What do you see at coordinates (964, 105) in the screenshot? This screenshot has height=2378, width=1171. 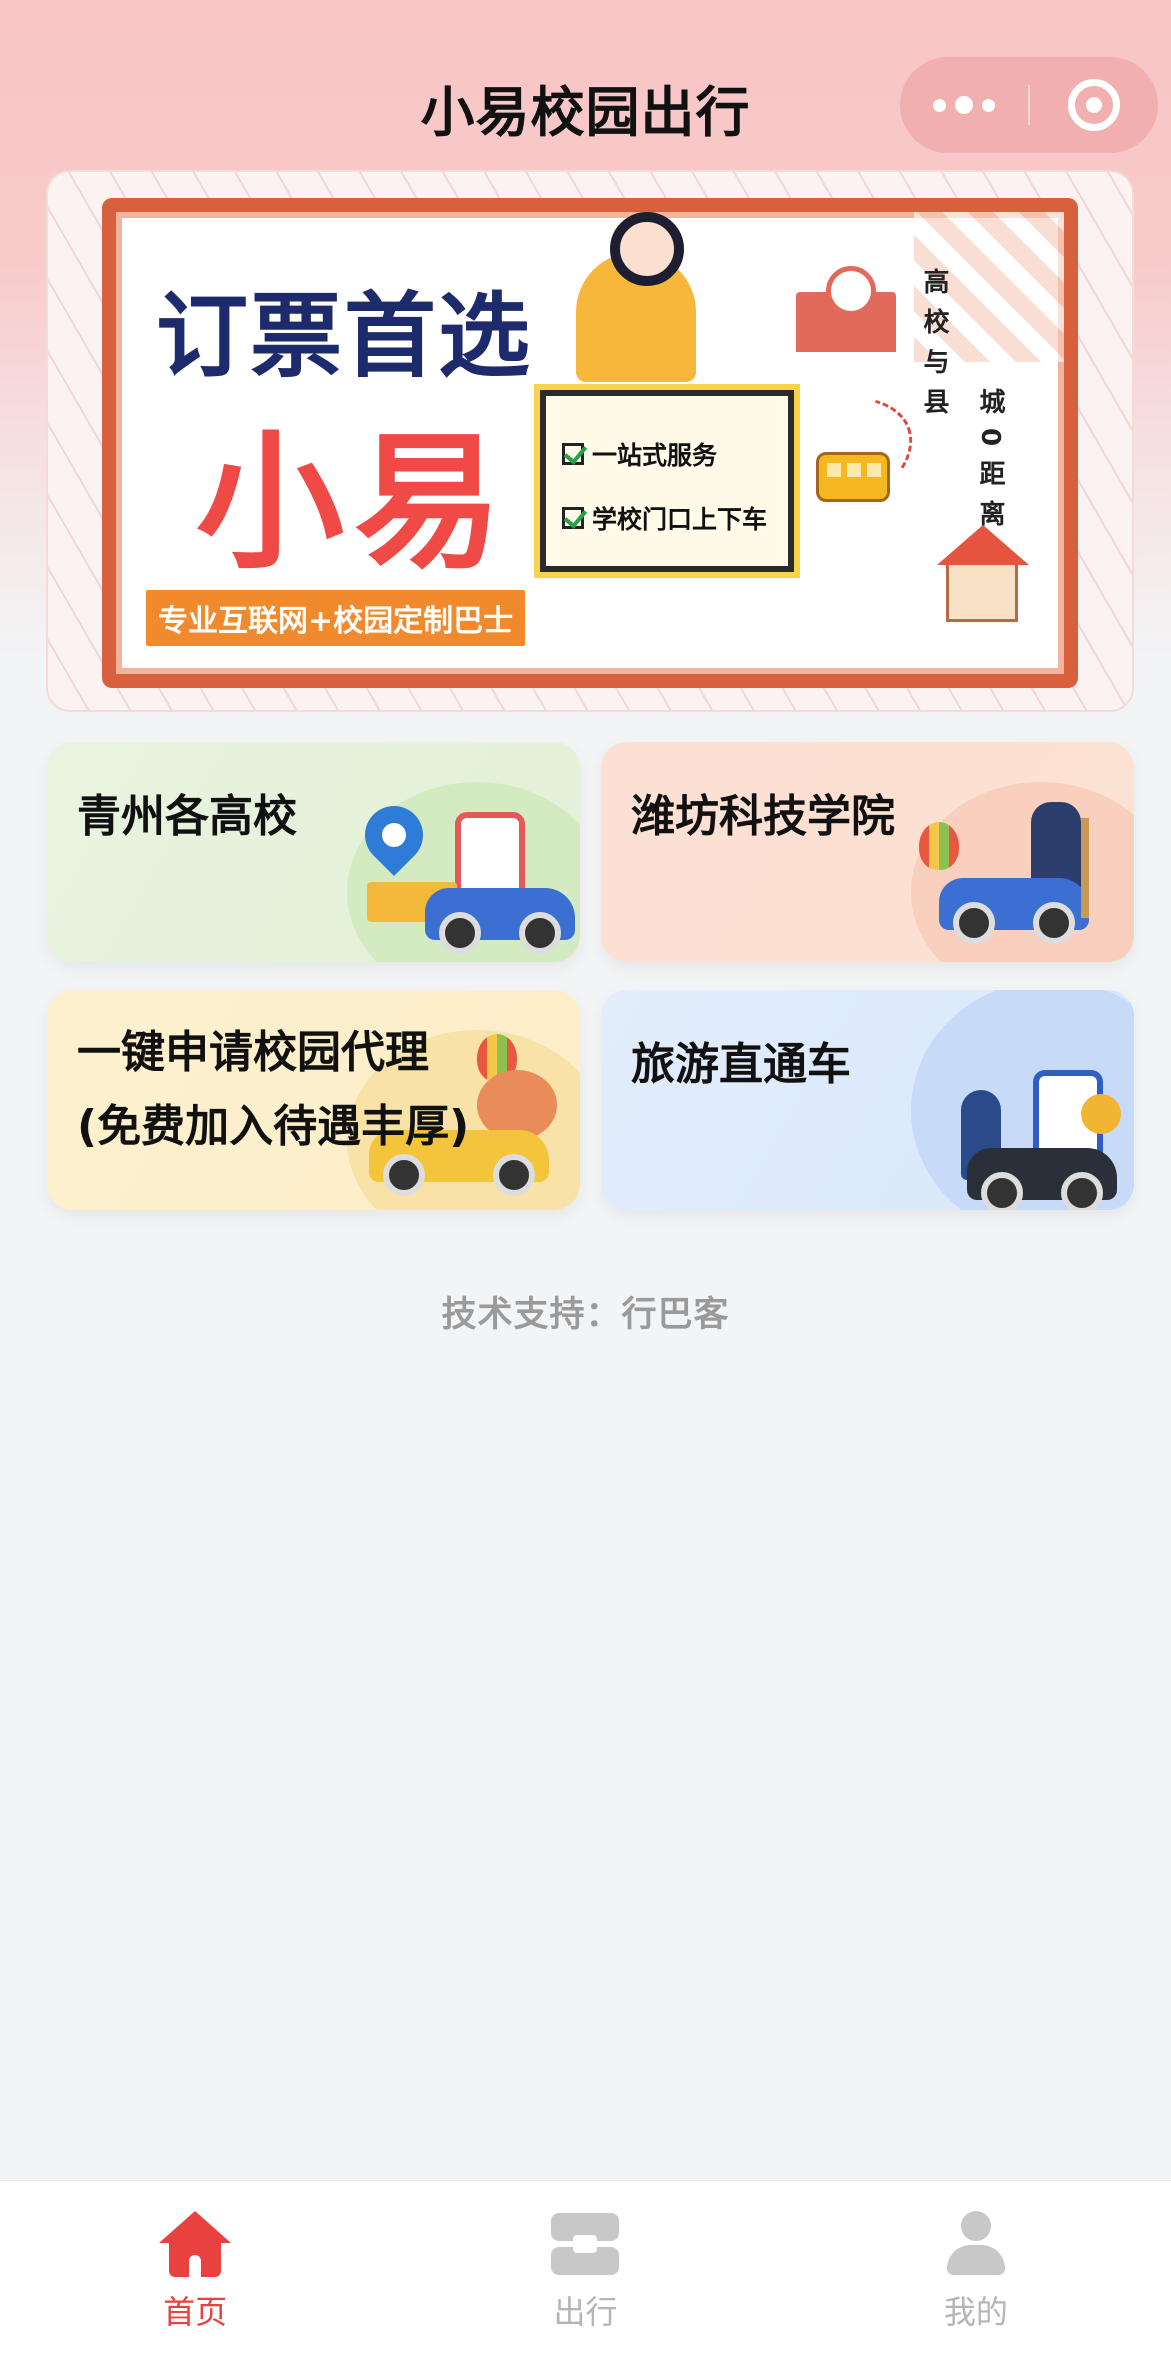 I see `more-options-icon` at bounding box center [964, 105].